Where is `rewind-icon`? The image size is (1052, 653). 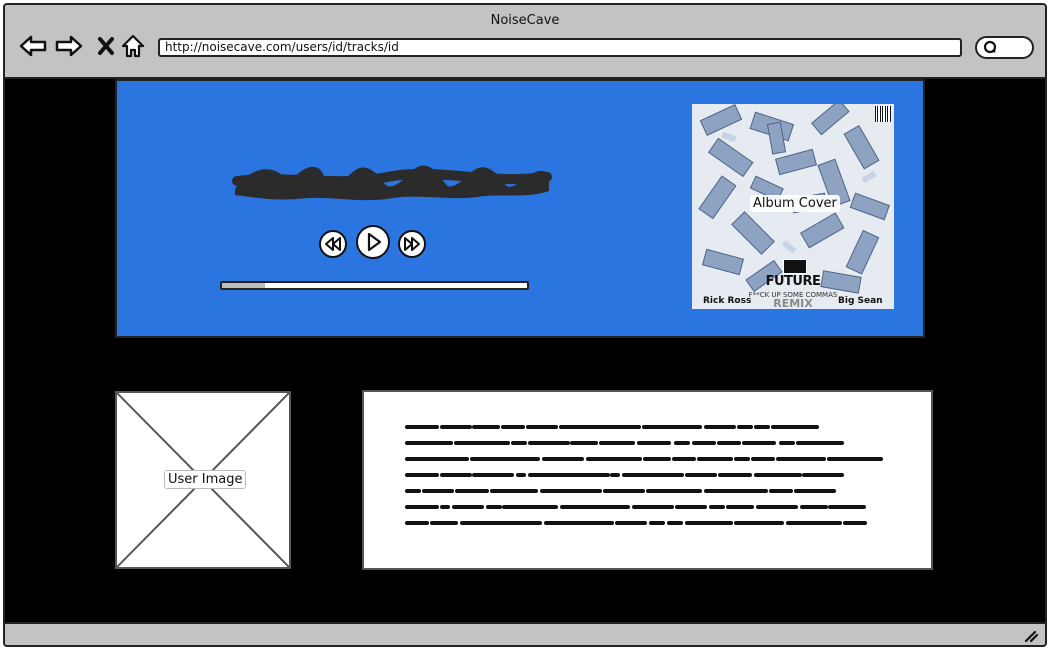
rewind-icon is located at coordinates (333, 244).